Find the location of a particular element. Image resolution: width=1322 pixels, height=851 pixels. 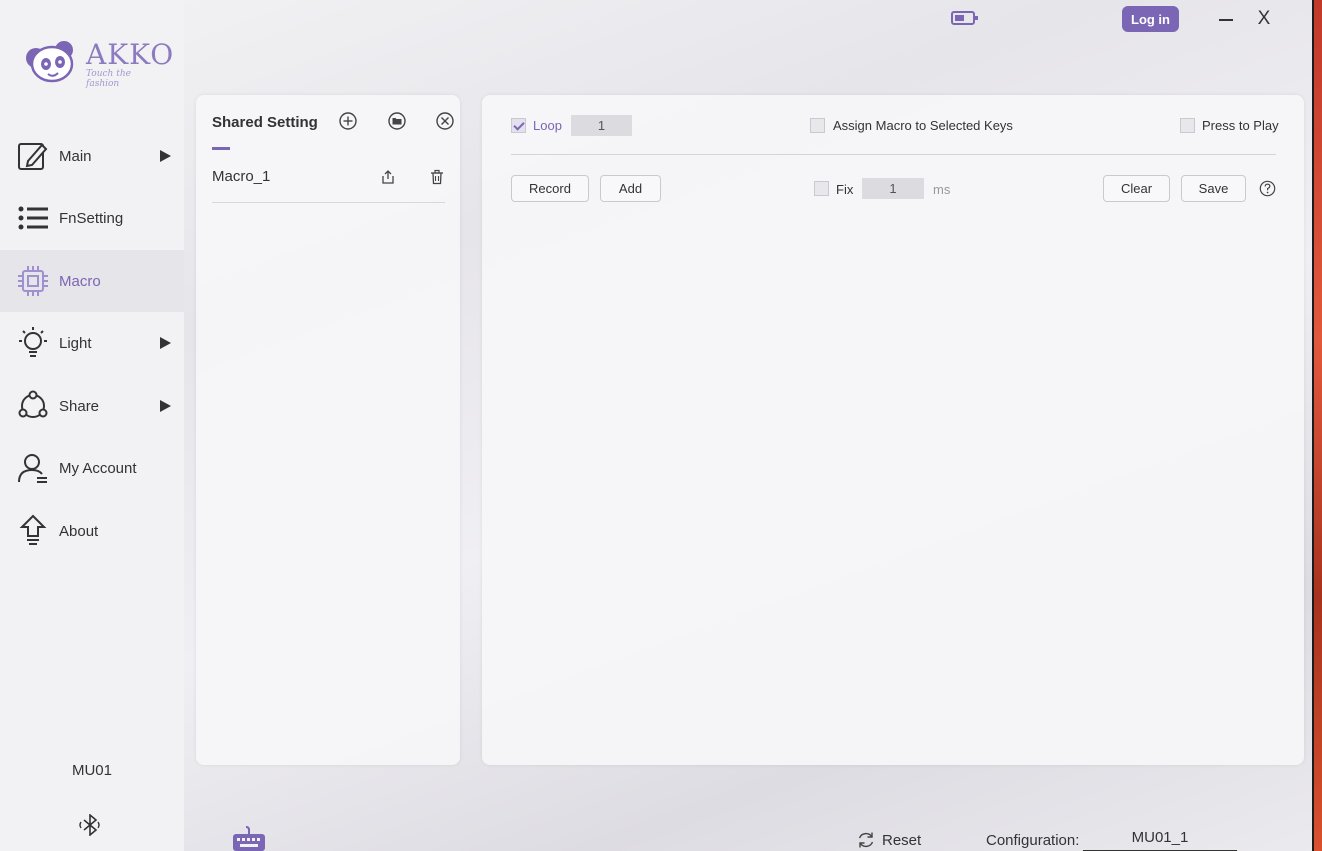

sidebar-item-macro: Macro is located at coordinates (92, 281).